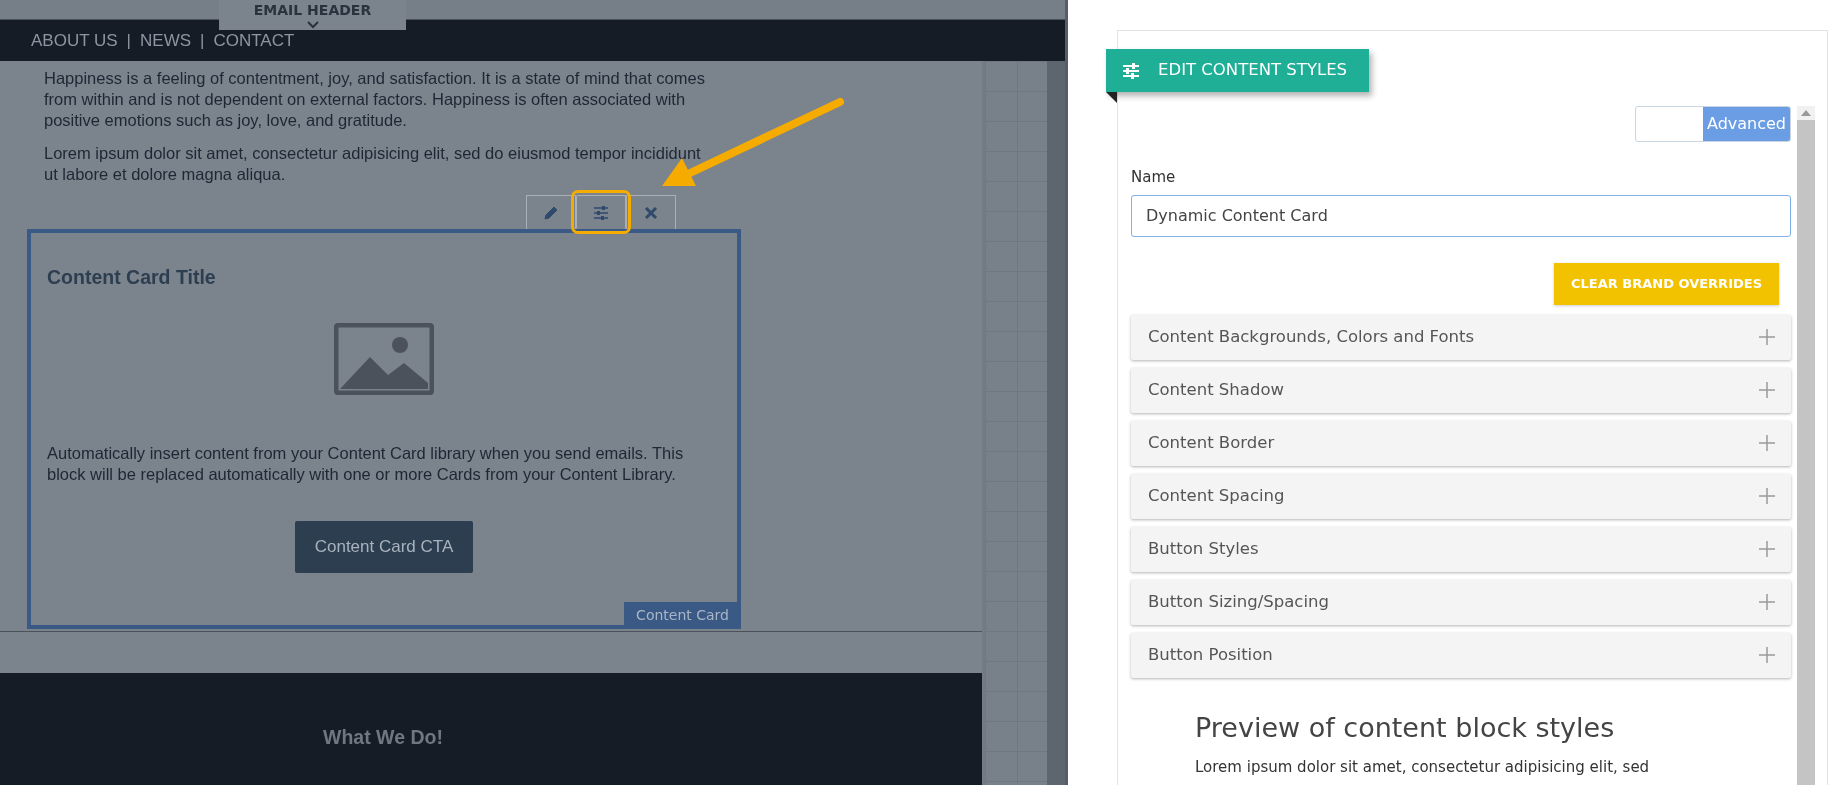 The width and height of the screenshot is (1838, 785). Describe the element at coordinates (1806, 113) in the screenshot. I see `scroll-up-icon` at that location.